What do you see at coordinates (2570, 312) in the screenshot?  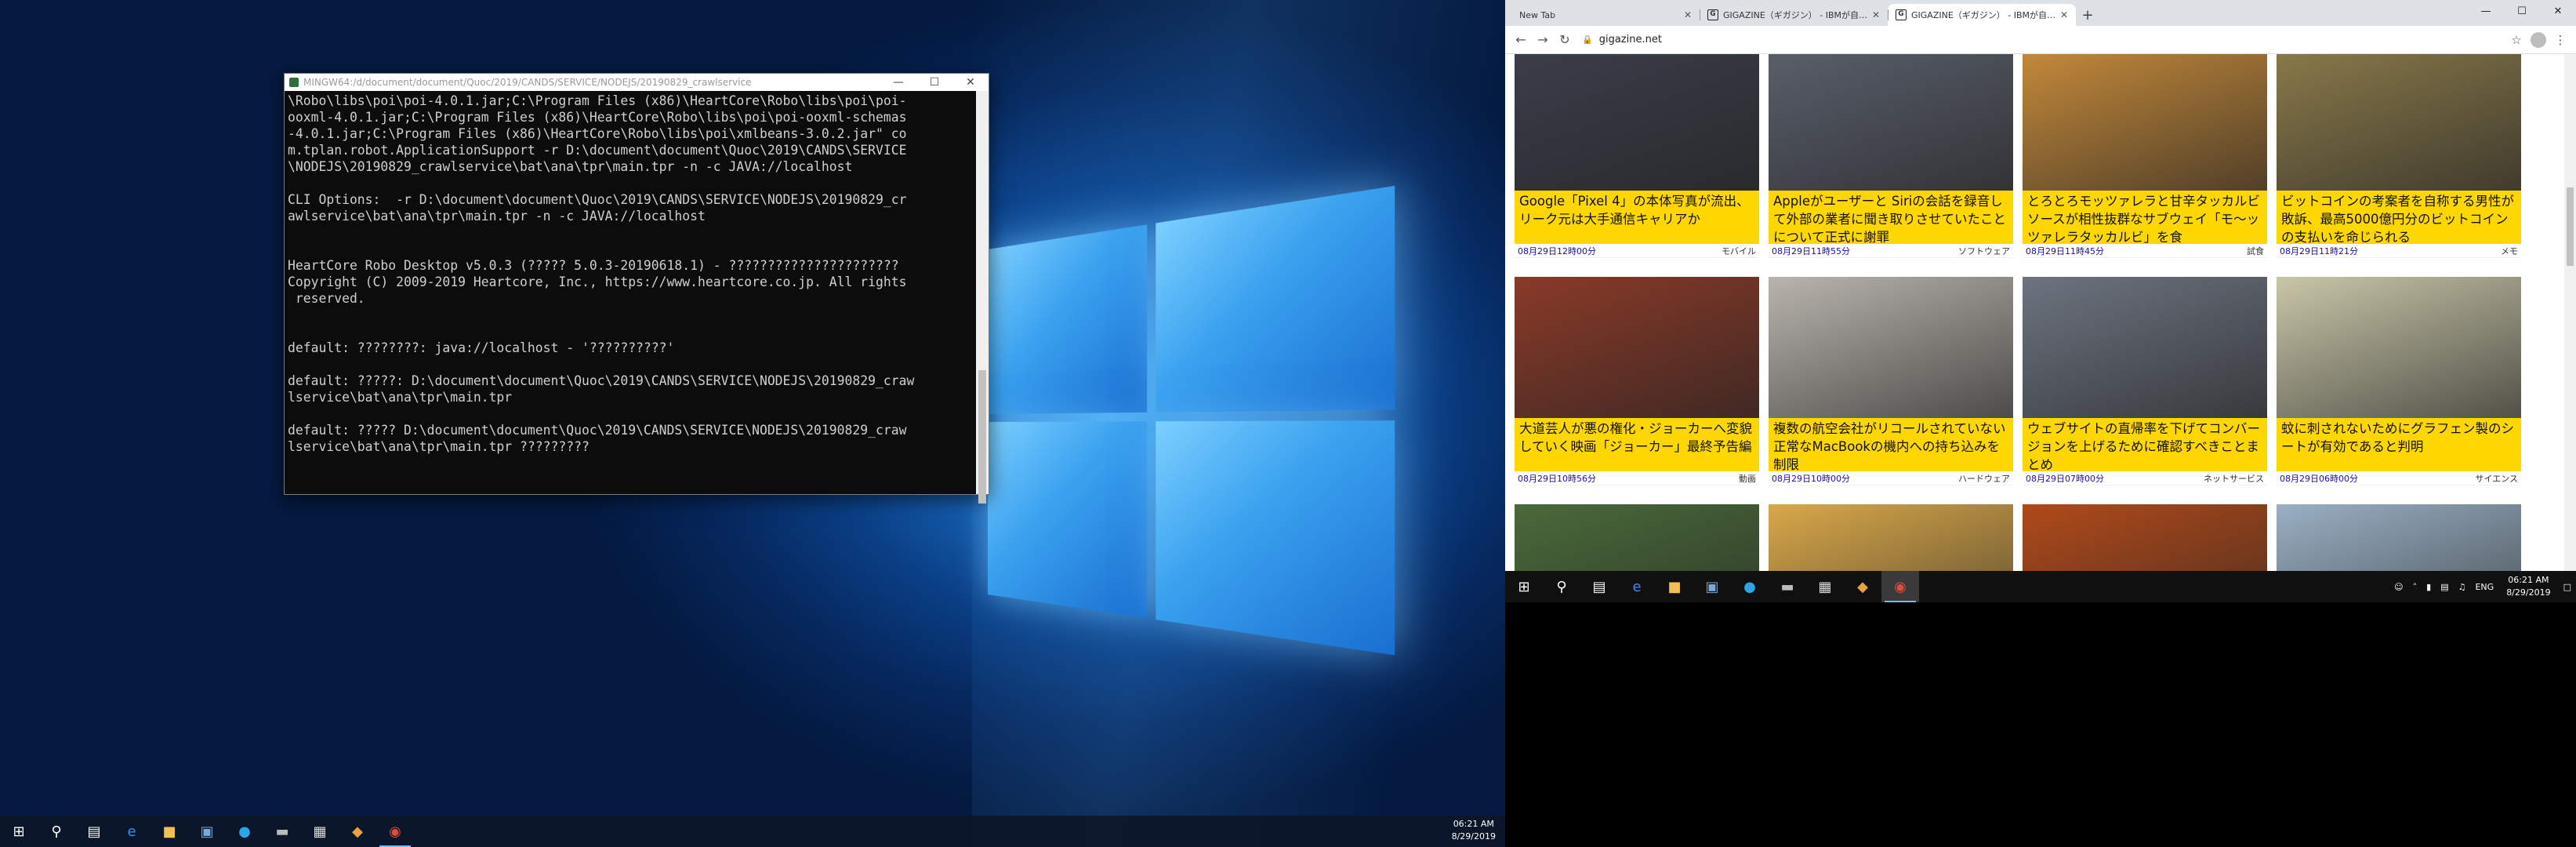 I see `page-scrollbar` at bounding box center [2570, 312].